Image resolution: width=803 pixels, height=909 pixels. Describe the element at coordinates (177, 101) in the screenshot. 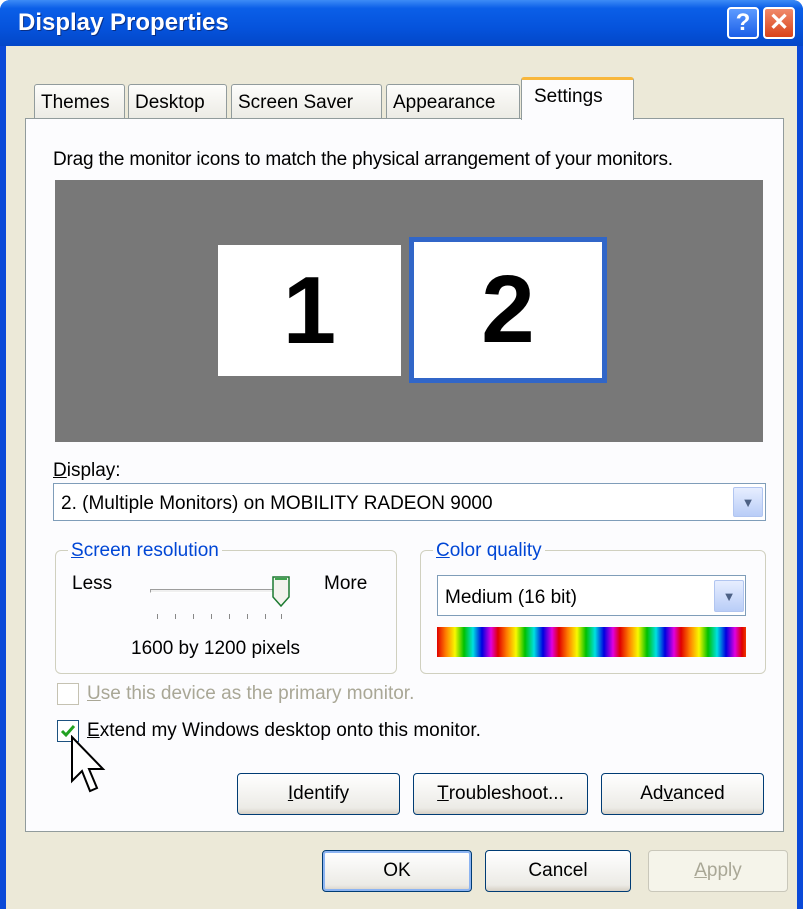

I see `tab-desktop: Desktop` at that location.